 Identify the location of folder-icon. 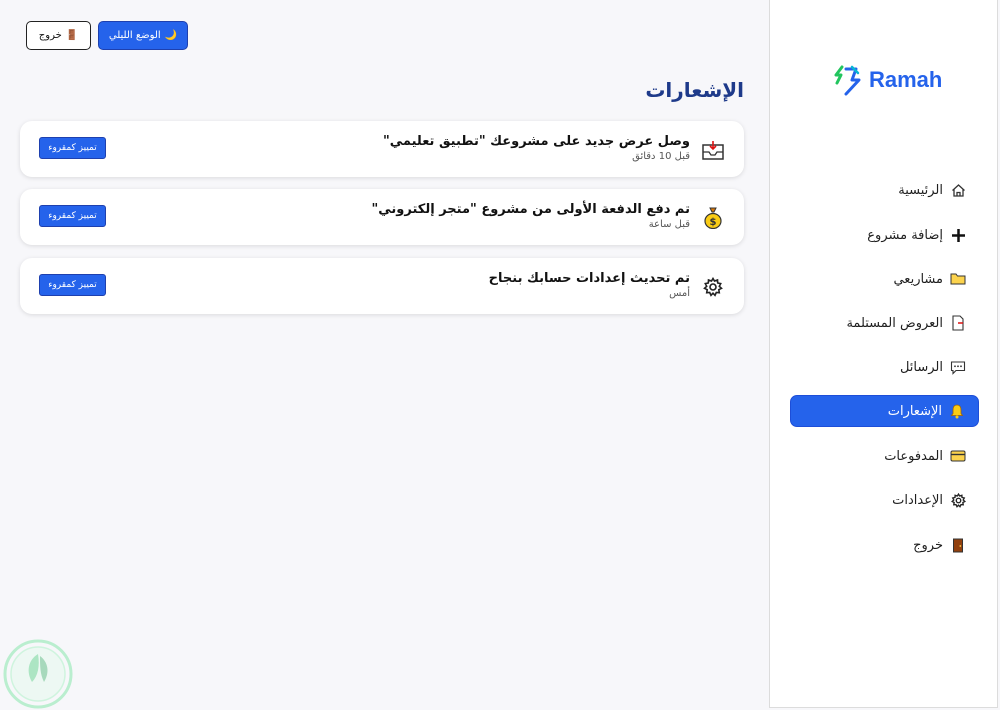
(958, 279).